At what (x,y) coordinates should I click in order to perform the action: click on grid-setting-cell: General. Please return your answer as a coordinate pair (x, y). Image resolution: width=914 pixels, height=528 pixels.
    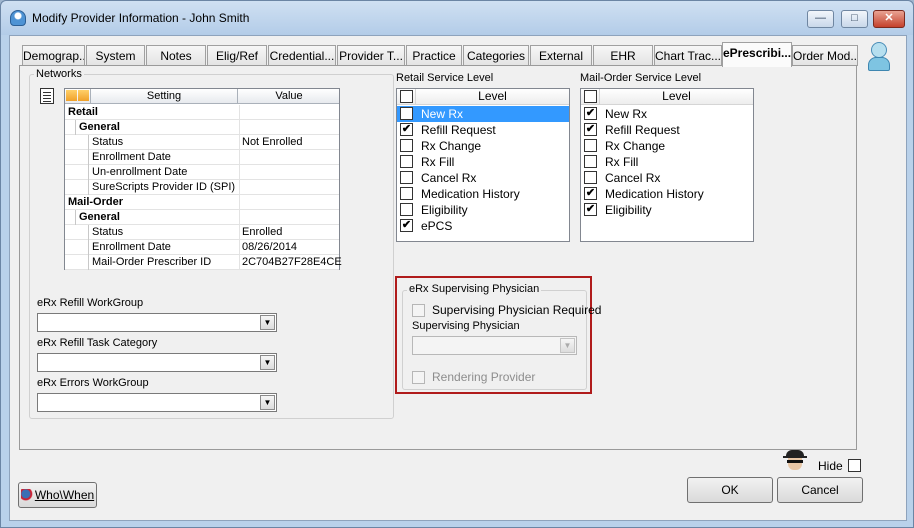
    Looking at the image, I should click on (99, 127).